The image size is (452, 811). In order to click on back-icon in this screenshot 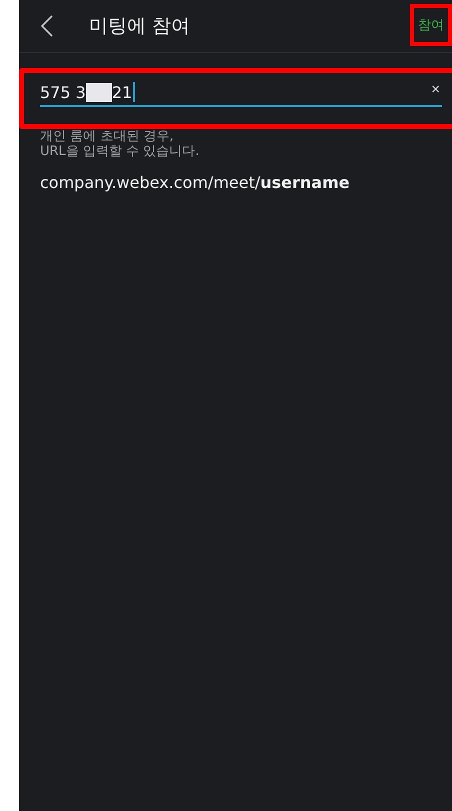, I will do `click(47, 26)`.